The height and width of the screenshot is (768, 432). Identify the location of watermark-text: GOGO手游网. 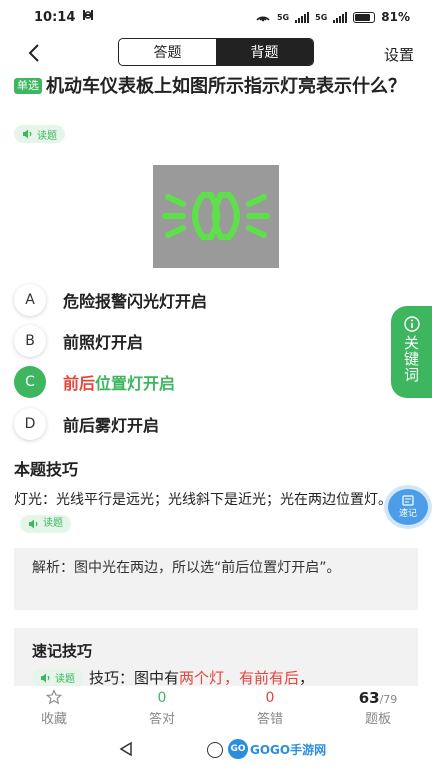
(288, 749).